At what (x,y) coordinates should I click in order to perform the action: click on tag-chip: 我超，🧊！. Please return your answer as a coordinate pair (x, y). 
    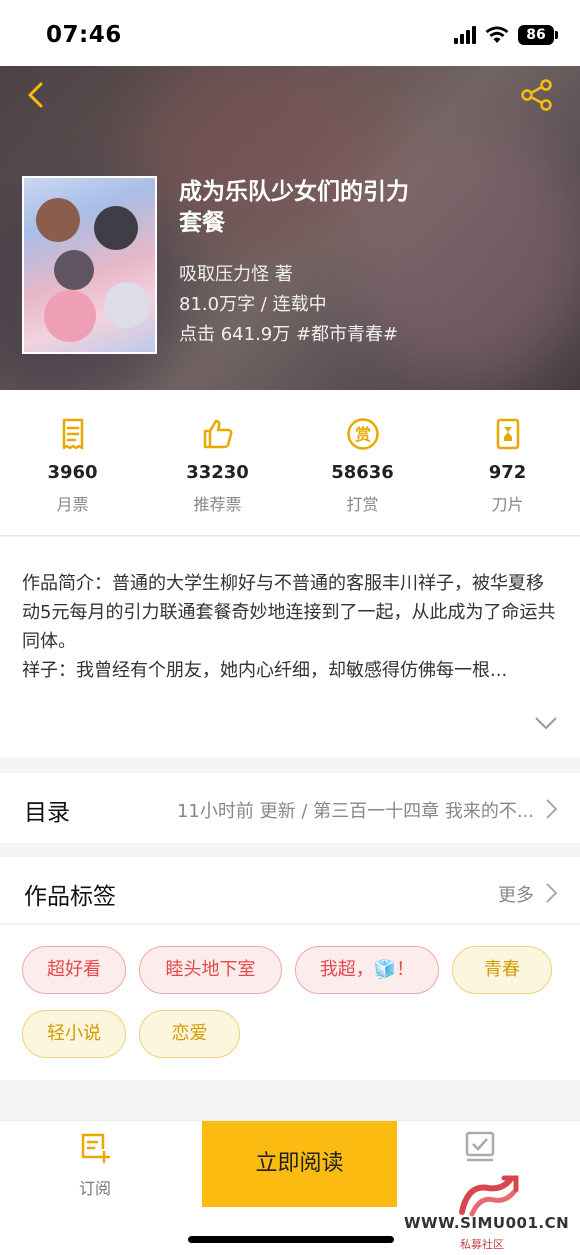
    Looking at the image, I should click on (367, 970).